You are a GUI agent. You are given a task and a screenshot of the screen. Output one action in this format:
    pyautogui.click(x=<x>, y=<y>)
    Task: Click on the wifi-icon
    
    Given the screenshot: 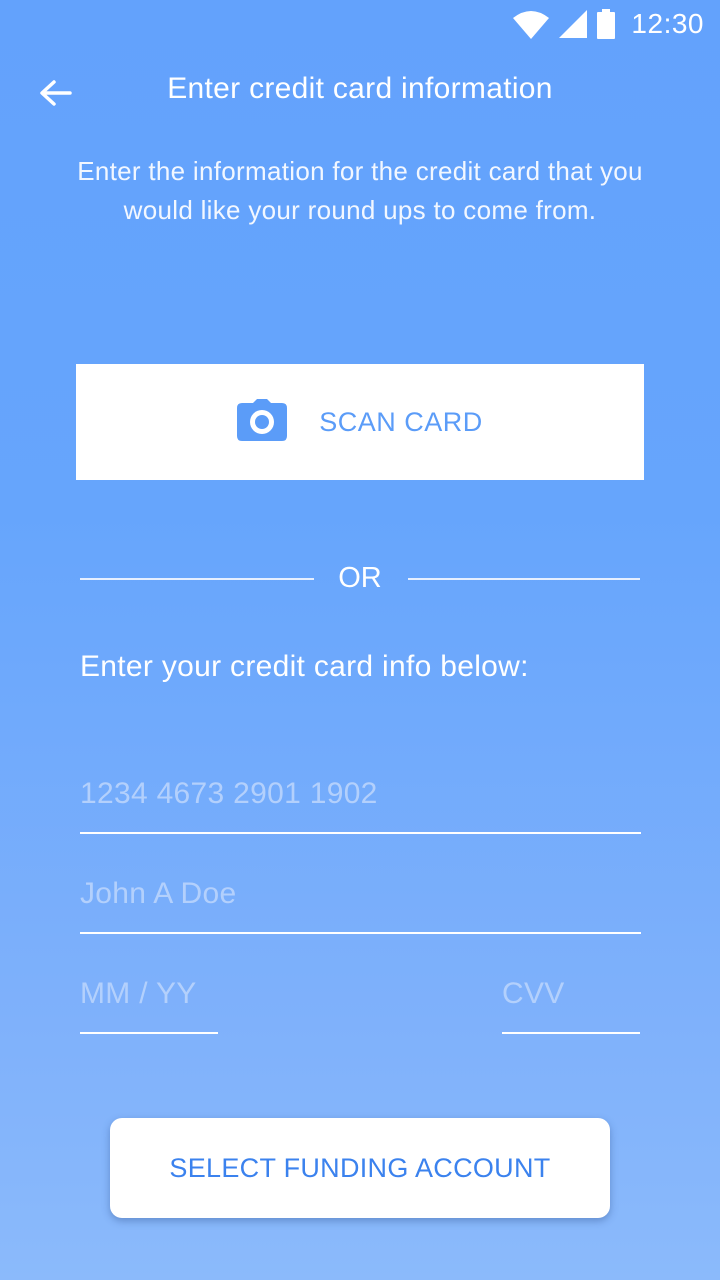 What is the action you would take?
    pyautogui.click(x=531, y=24)
    